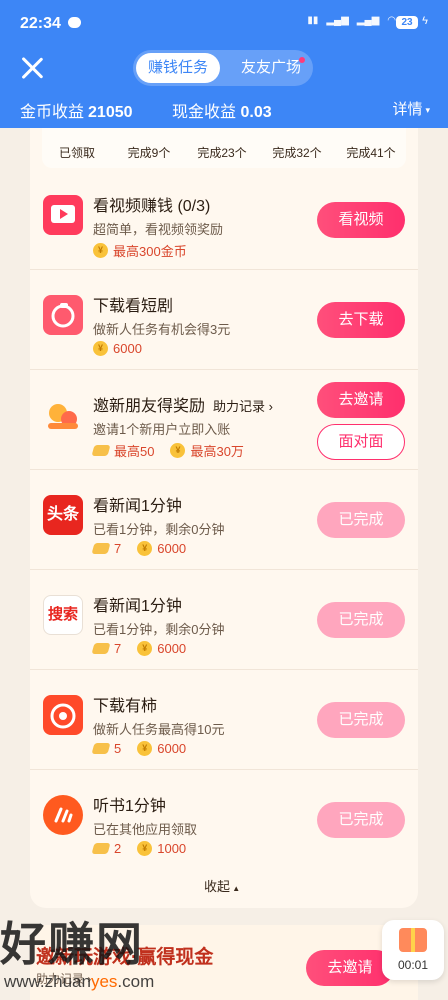 The width and height of the screenshot is (448, 1000). I want to click on task-subtitle: 做新人任务有机会得3元, so click(162, 329).